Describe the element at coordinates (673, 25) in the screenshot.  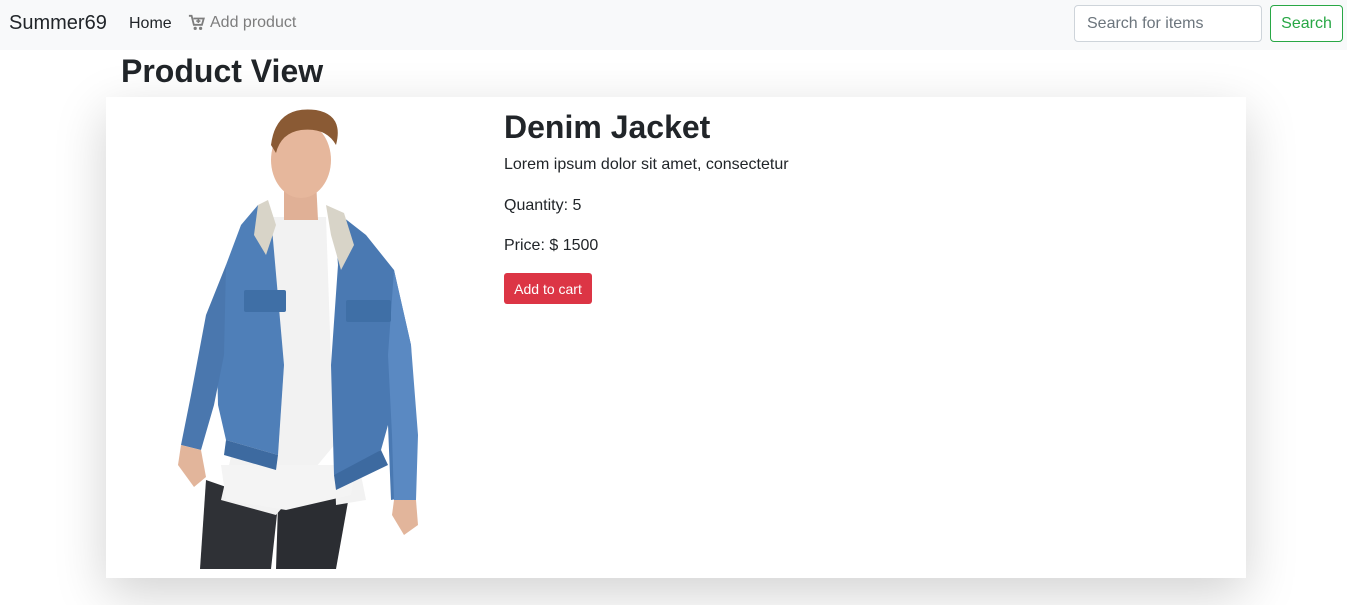
I see `navbar: Summer69 Home Add product Search` at that location.